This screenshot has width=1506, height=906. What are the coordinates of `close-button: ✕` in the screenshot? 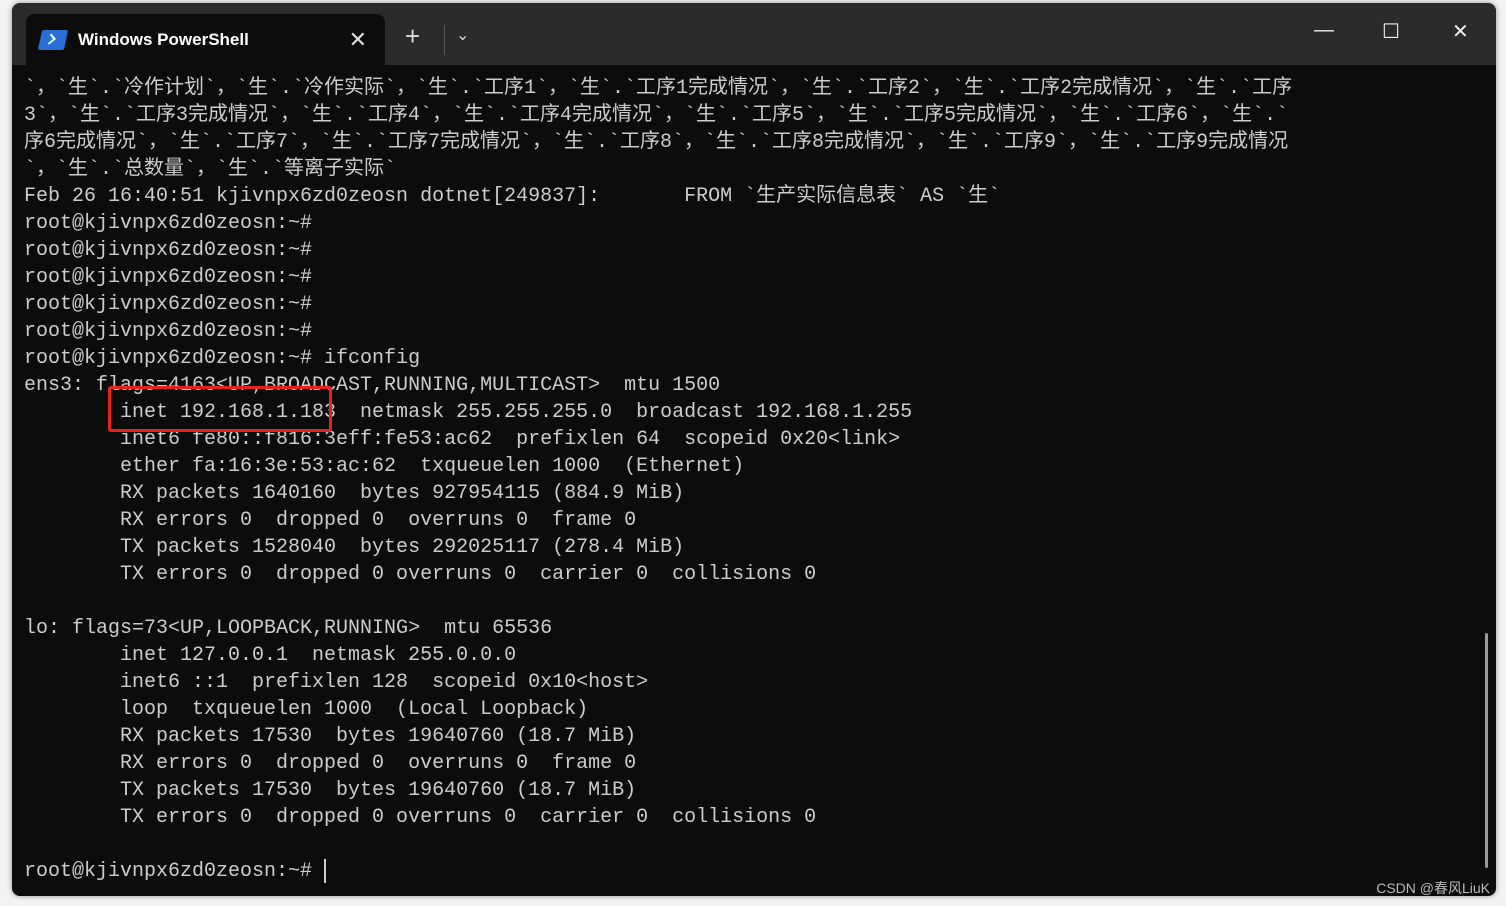 It's located at (1460, 31).